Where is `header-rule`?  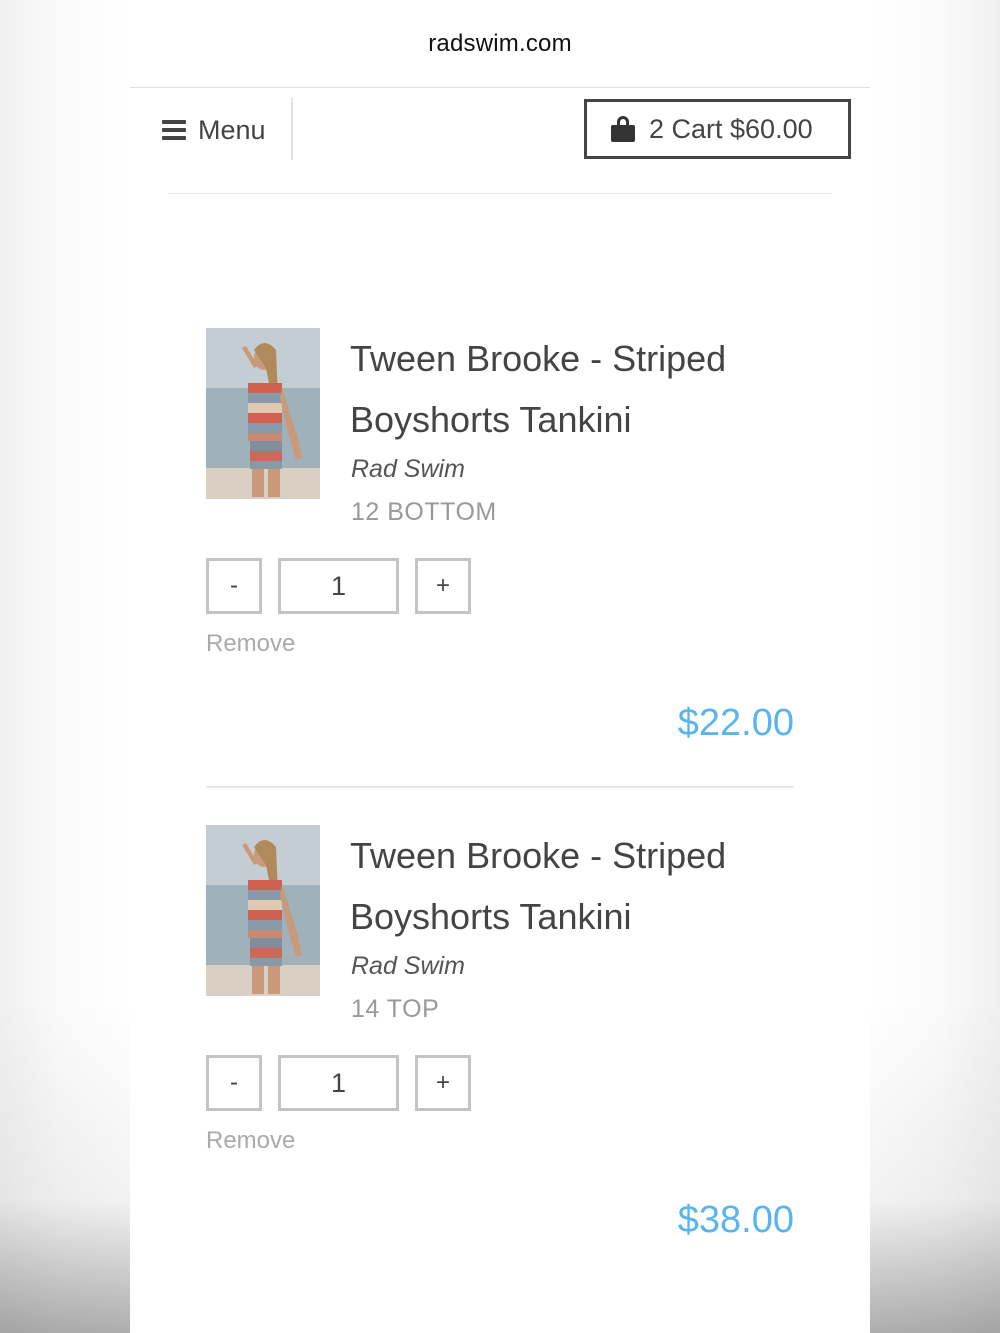
header-rule is located at coordinates (500, 193).